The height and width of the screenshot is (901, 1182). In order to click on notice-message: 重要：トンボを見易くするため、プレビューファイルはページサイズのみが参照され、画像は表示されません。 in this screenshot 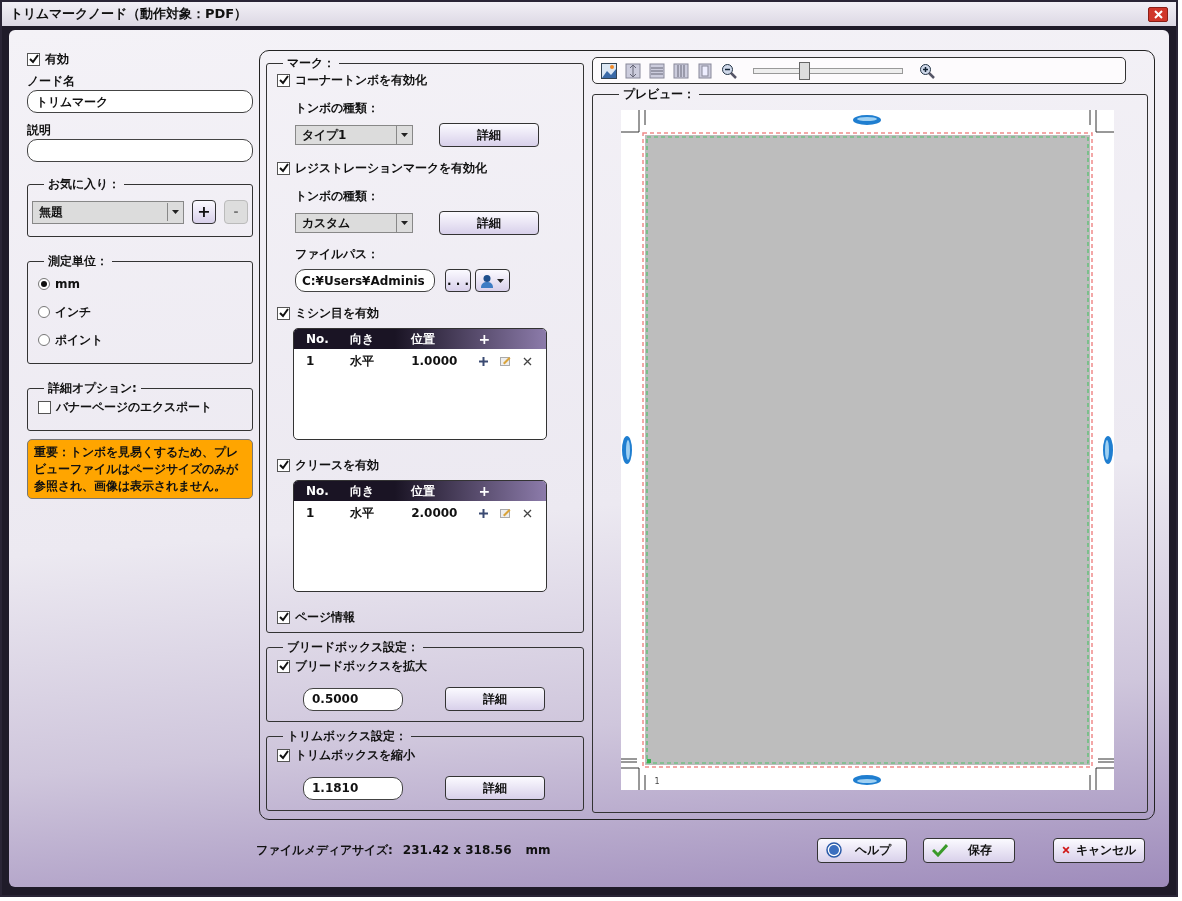, I will do `click(140, 469)`.